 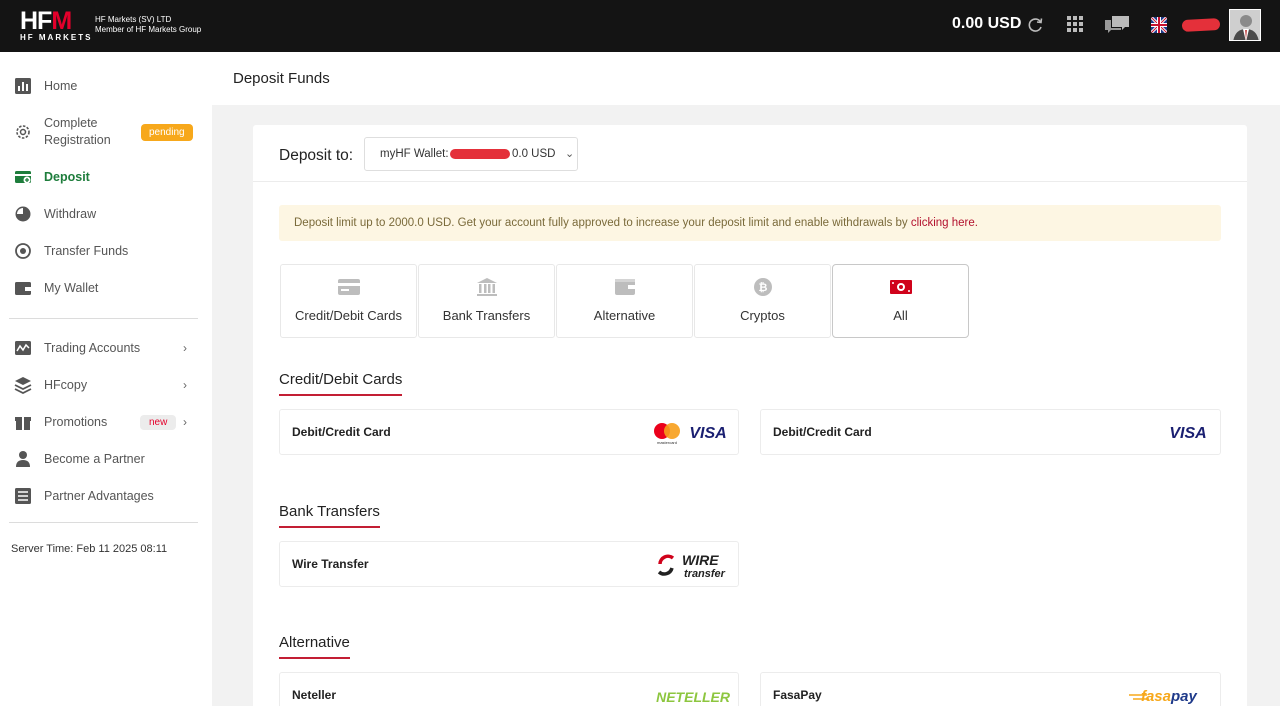 I want to click on sidebar-item-label: Deposit, so click(x=67, y=176).